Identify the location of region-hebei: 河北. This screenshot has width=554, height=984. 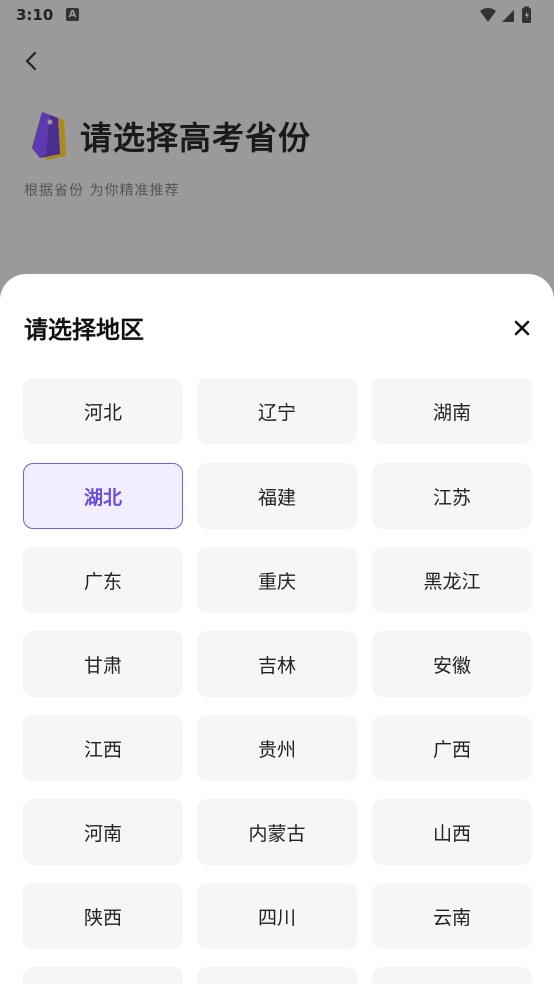
(103, 411).